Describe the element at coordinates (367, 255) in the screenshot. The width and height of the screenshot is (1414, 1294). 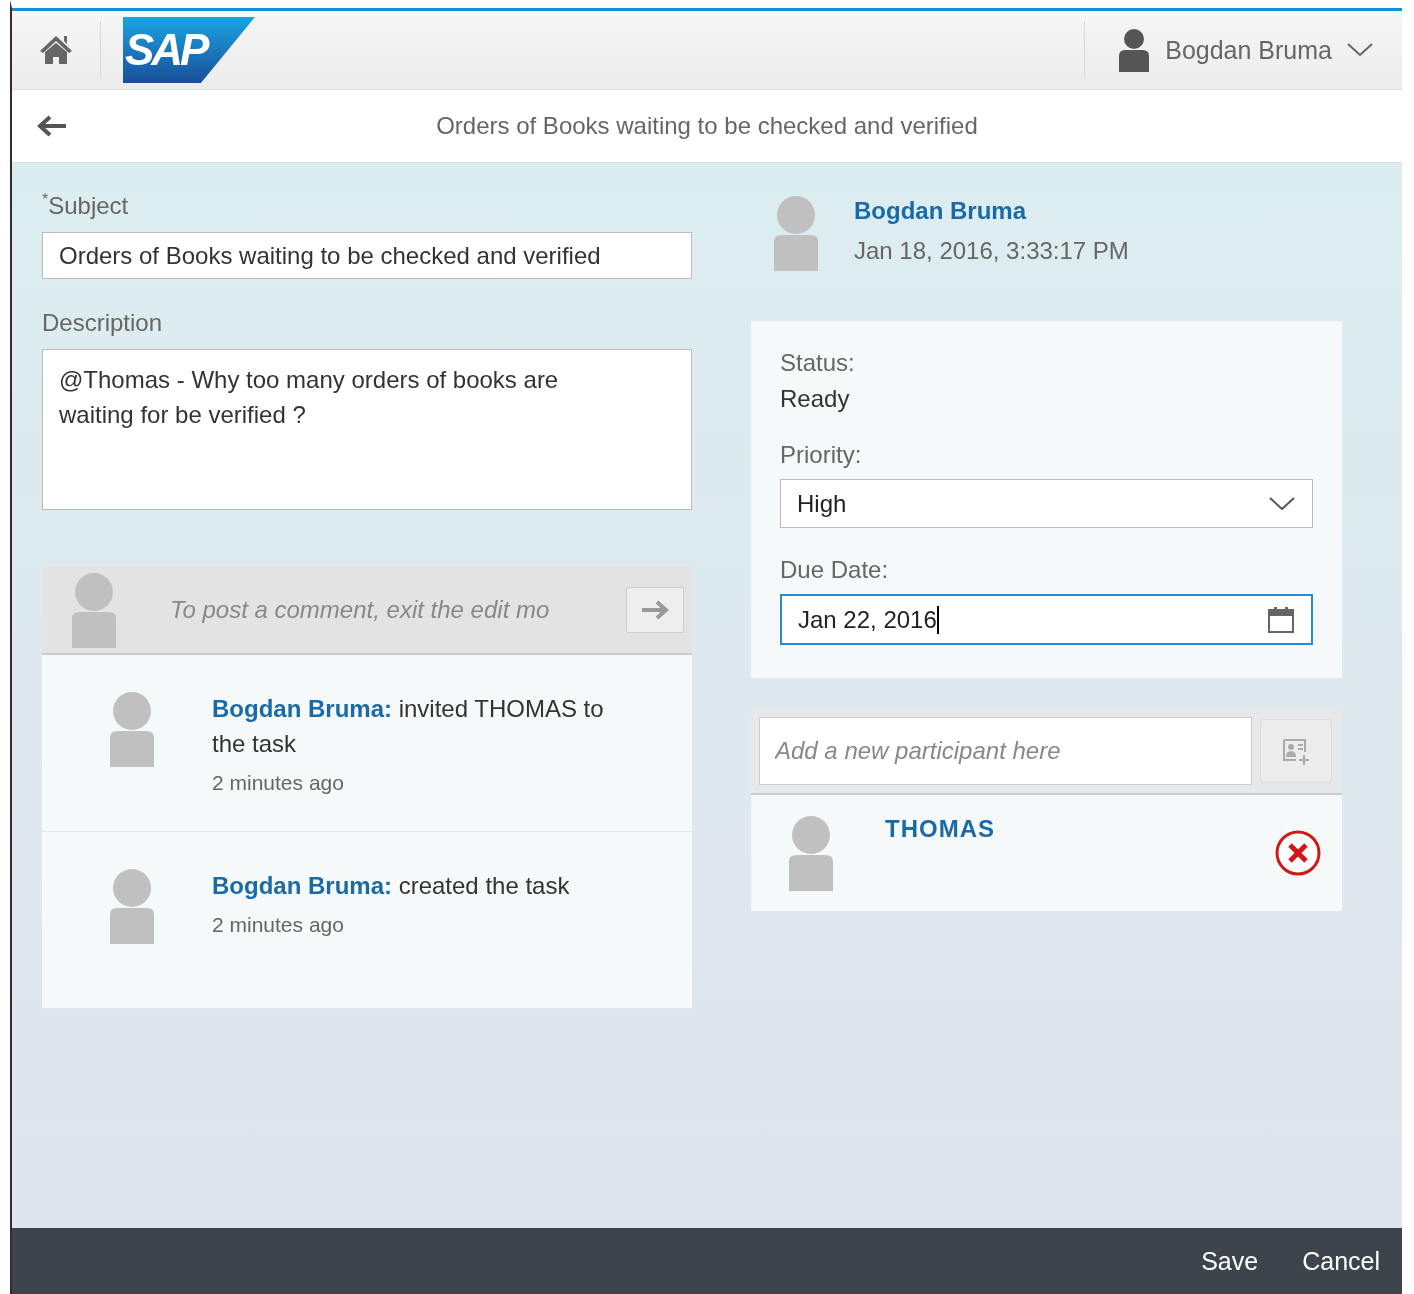
I see `subject-field: Orders of Books waiting to be checked and verified` at that location.